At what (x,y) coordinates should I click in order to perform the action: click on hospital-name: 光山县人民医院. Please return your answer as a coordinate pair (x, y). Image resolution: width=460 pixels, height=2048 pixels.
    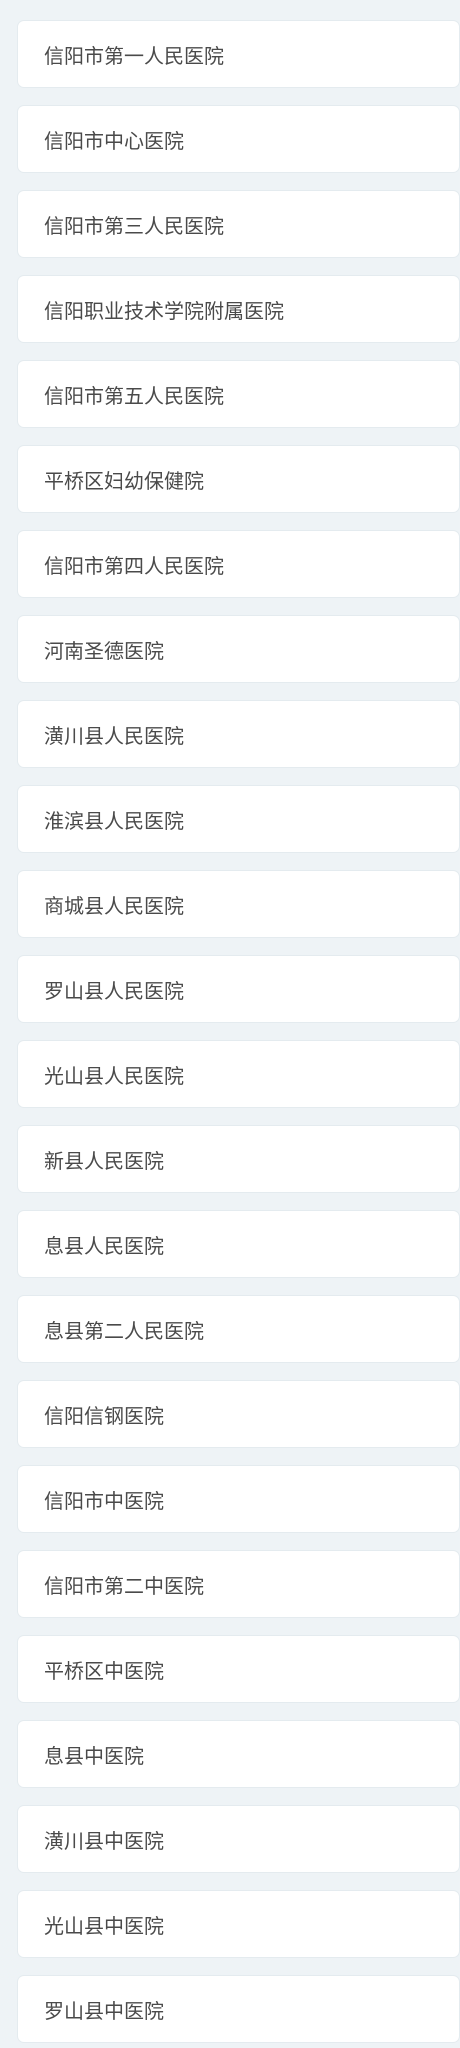
    Looking at the image, I should click on (114, 1075).